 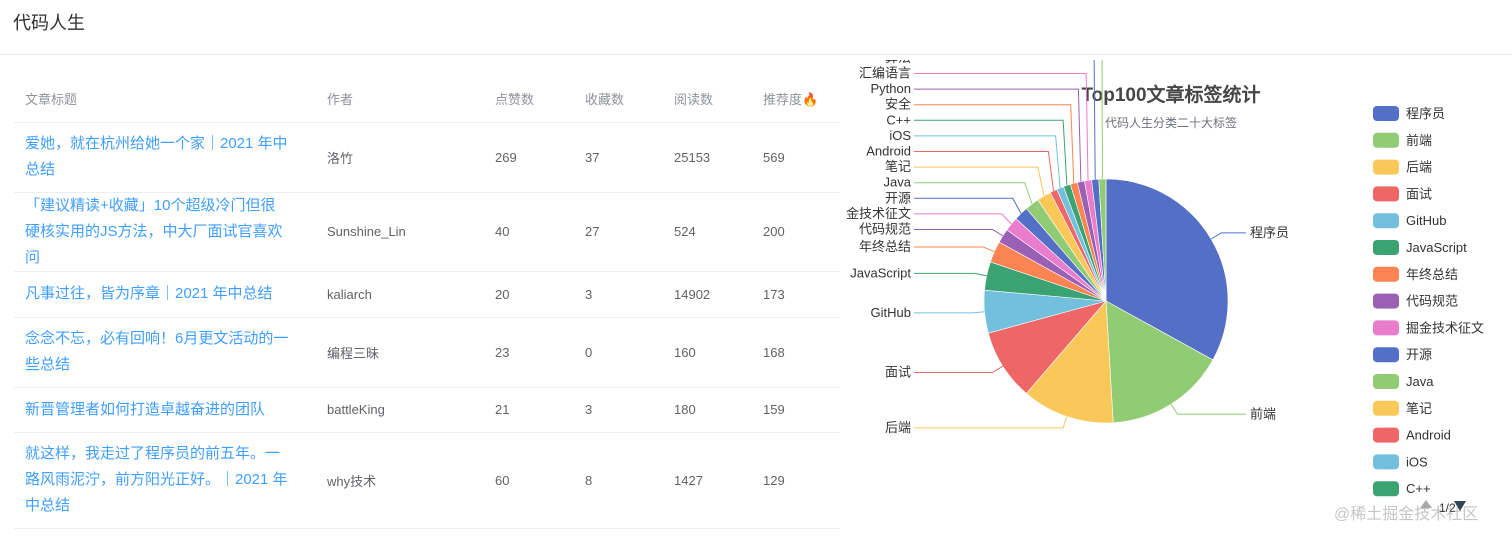 What do you see at coordinates (707, 157) in the screenshot?
I see `reads-cell: 25153` at bounding box center [707, 157].